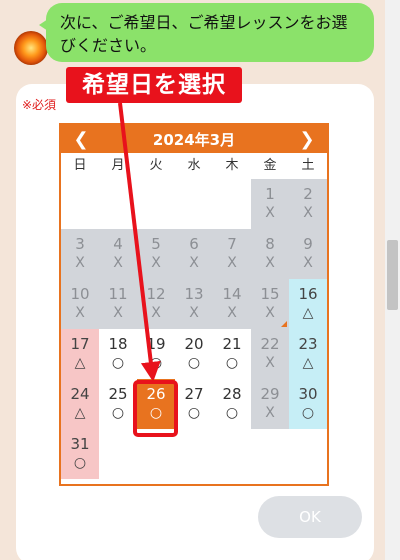 The image size is (400, 560). I want to click on weekday-label: 日, so click(80, 165).